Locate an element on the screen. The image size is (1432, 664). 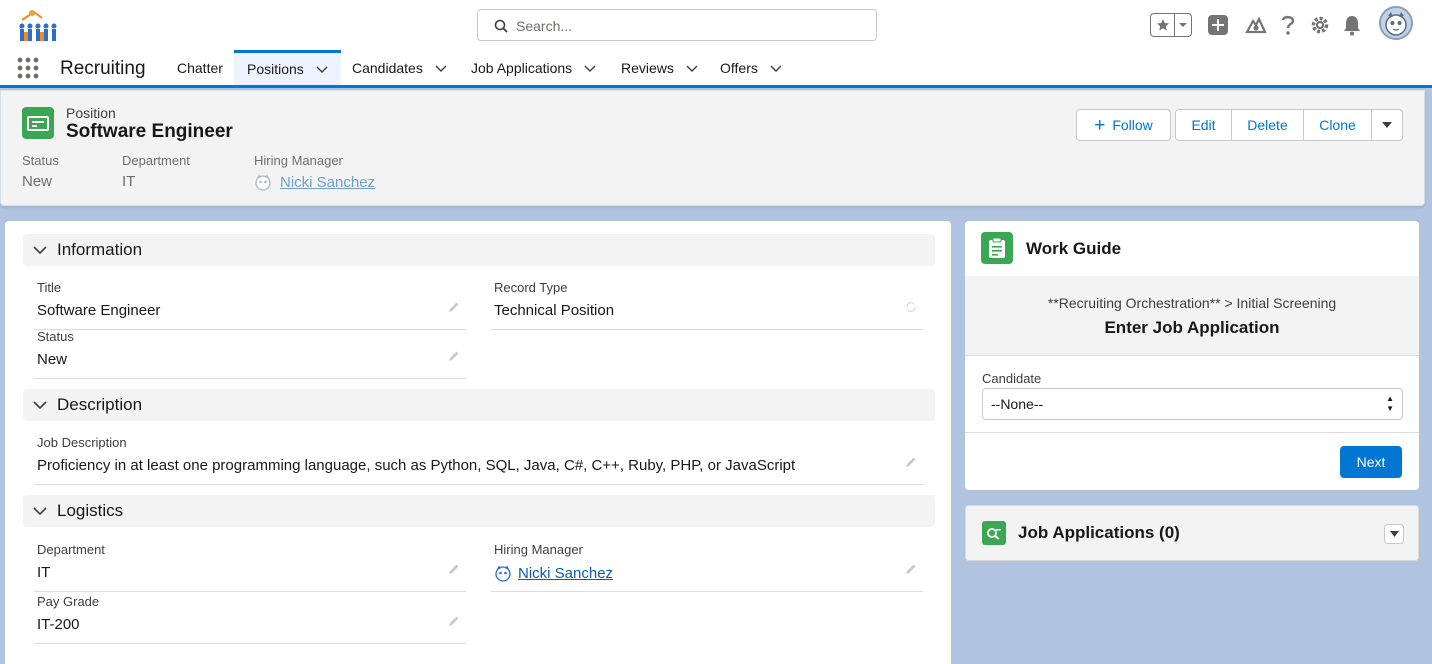
field-status: Status New is located at coordinates (250, 354).